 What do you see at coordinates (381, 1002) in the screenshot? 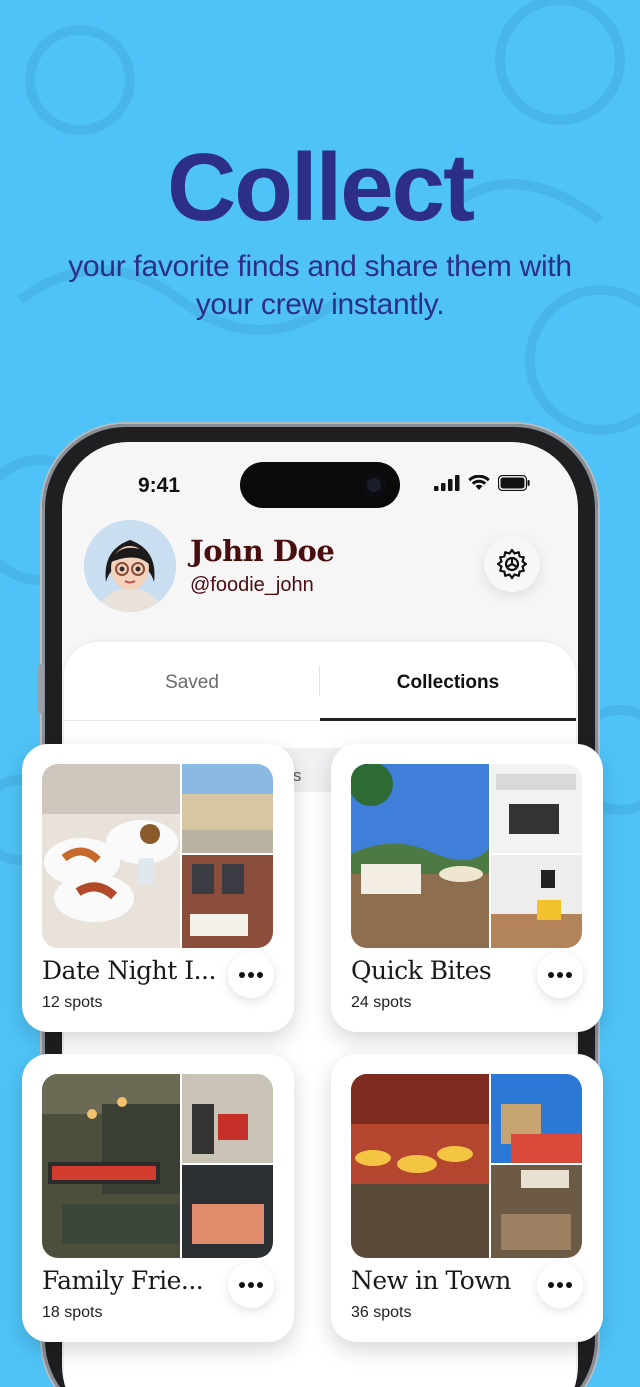
I see `collection-count: 24 spots` at bounding box center [381, 1002].